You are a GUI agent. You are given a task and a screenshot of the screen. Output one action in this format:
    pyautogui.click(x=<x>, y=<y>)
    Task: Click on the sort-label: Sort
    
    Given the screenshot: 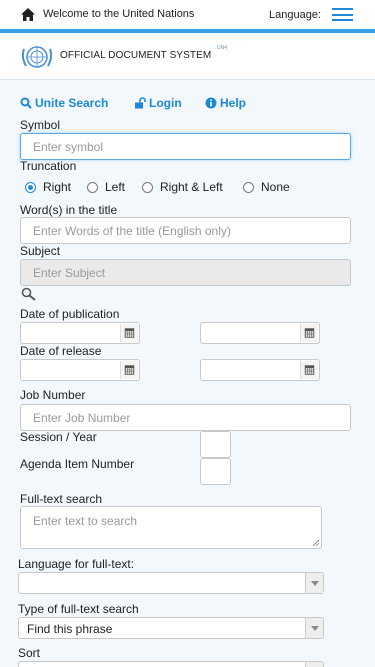 What is the action you would take?
    pyautogui.click(x=29, y=653)
    